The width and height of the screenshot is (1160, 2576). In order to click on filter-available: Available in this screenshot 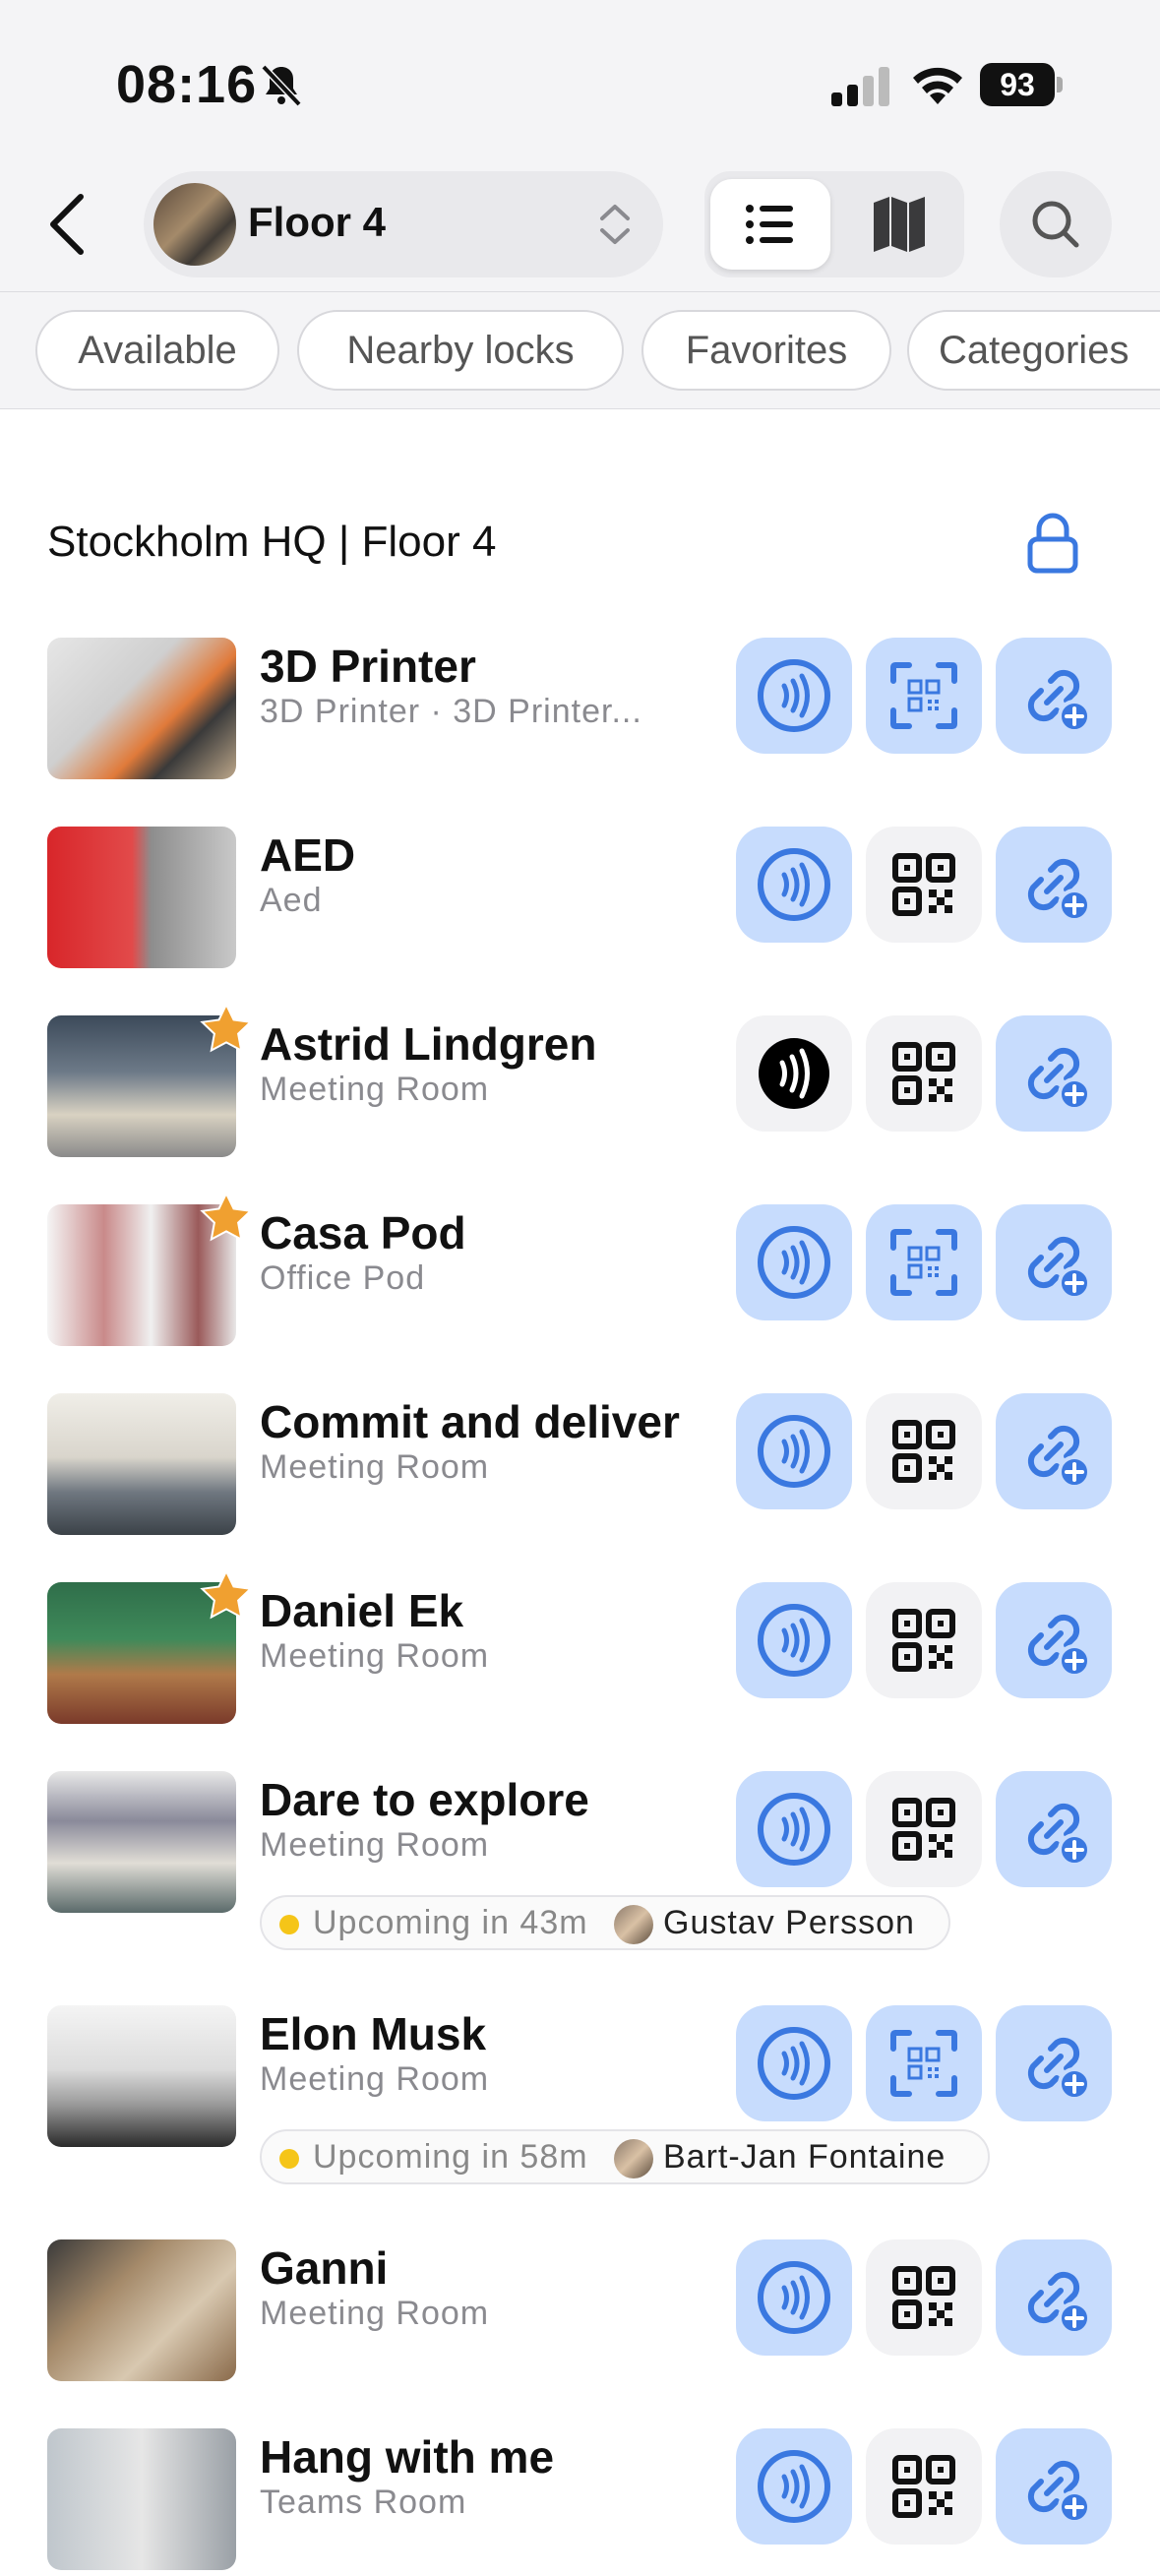, I will do `click(157, 350)`.